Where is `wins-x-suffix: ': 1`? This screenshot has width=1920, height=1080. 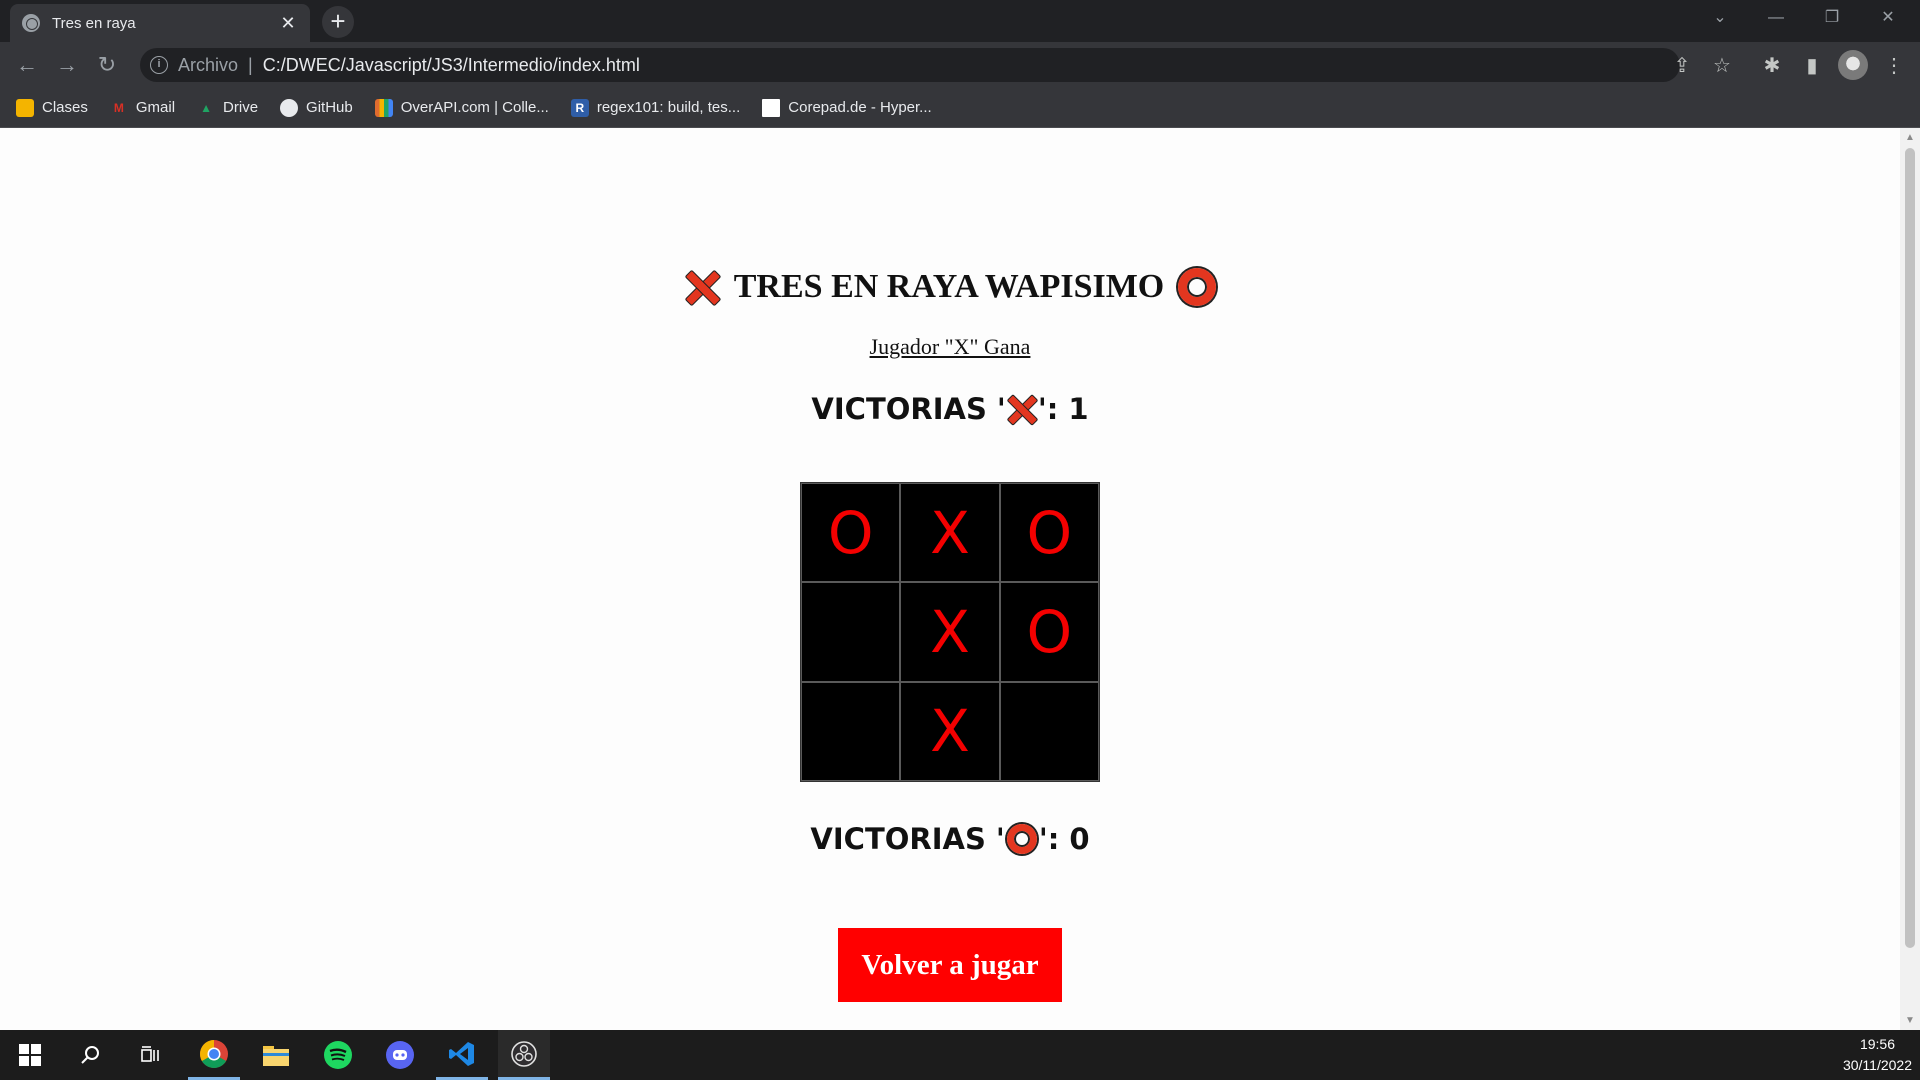
wins-x-suffix: ': 1 is located at coordinates (1063, 409).